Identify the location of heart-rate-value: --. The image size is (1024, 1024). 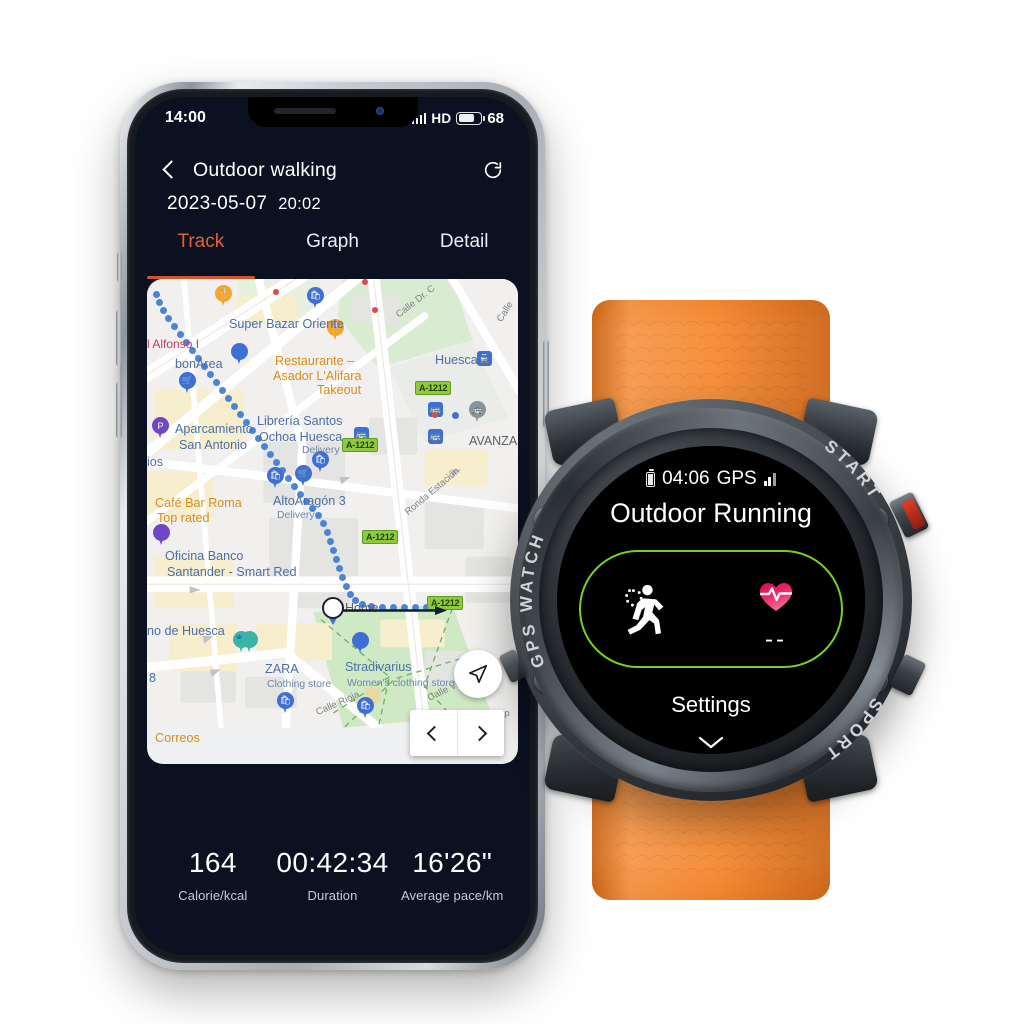
(776, 639).